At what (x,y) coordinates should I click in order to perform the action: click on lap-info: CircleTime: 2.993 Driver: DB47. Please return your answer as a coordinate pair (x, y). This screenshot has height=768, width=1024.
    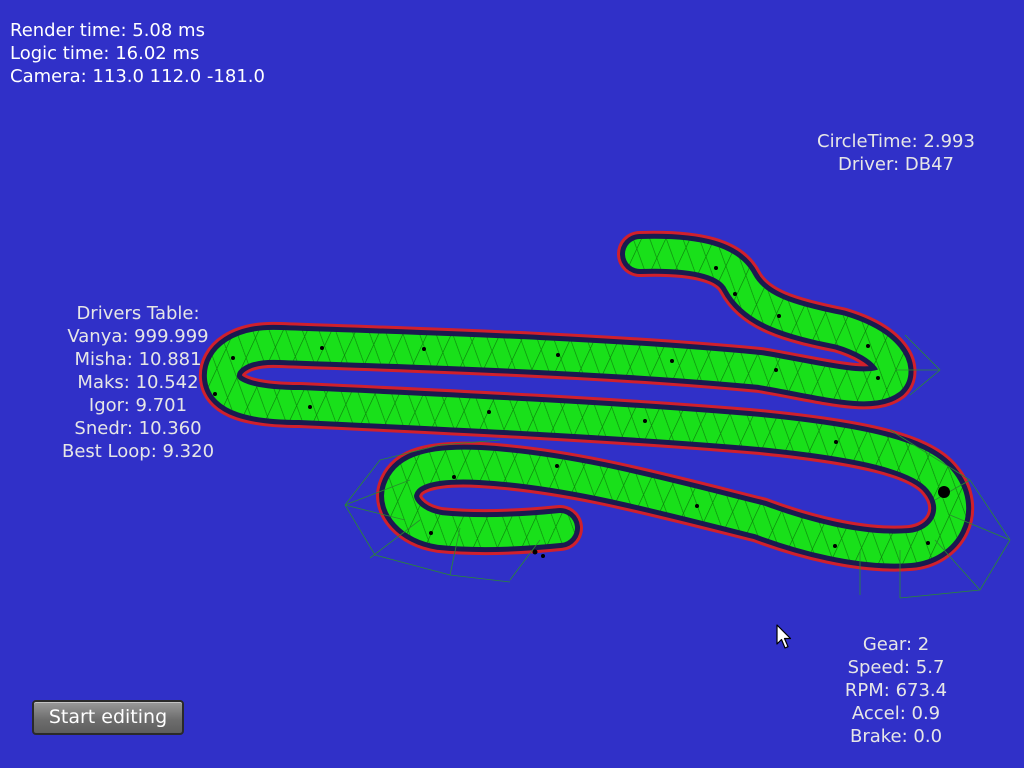
    Looking at the image, I should click on (896, 153).